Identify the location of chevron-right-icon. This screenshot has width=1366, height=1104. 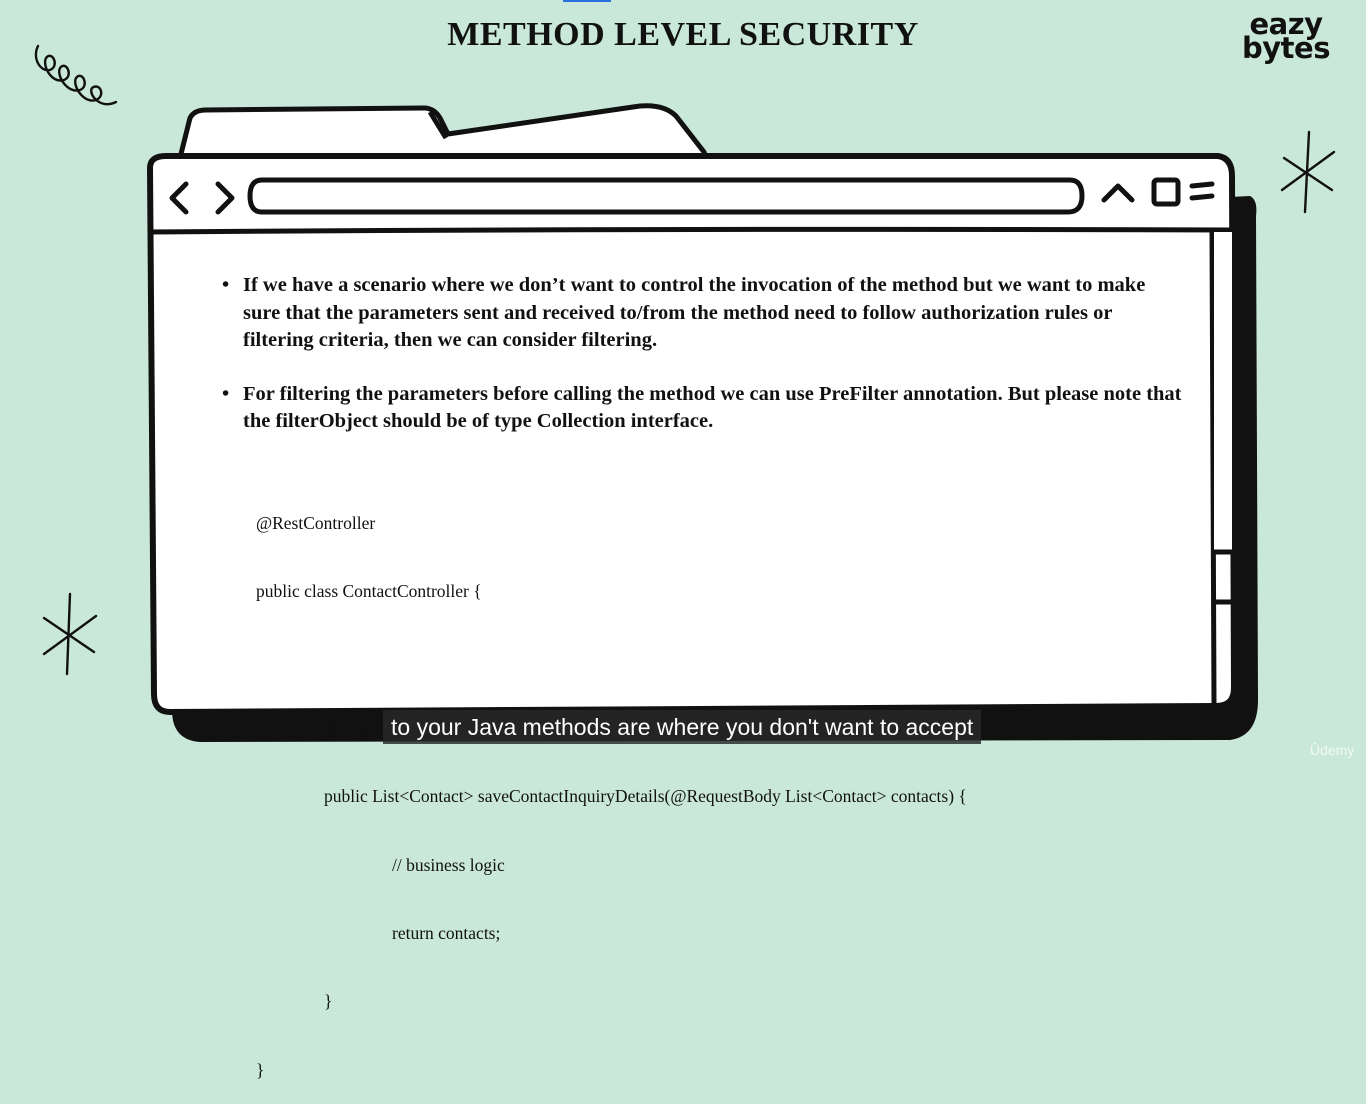
(224, 198).